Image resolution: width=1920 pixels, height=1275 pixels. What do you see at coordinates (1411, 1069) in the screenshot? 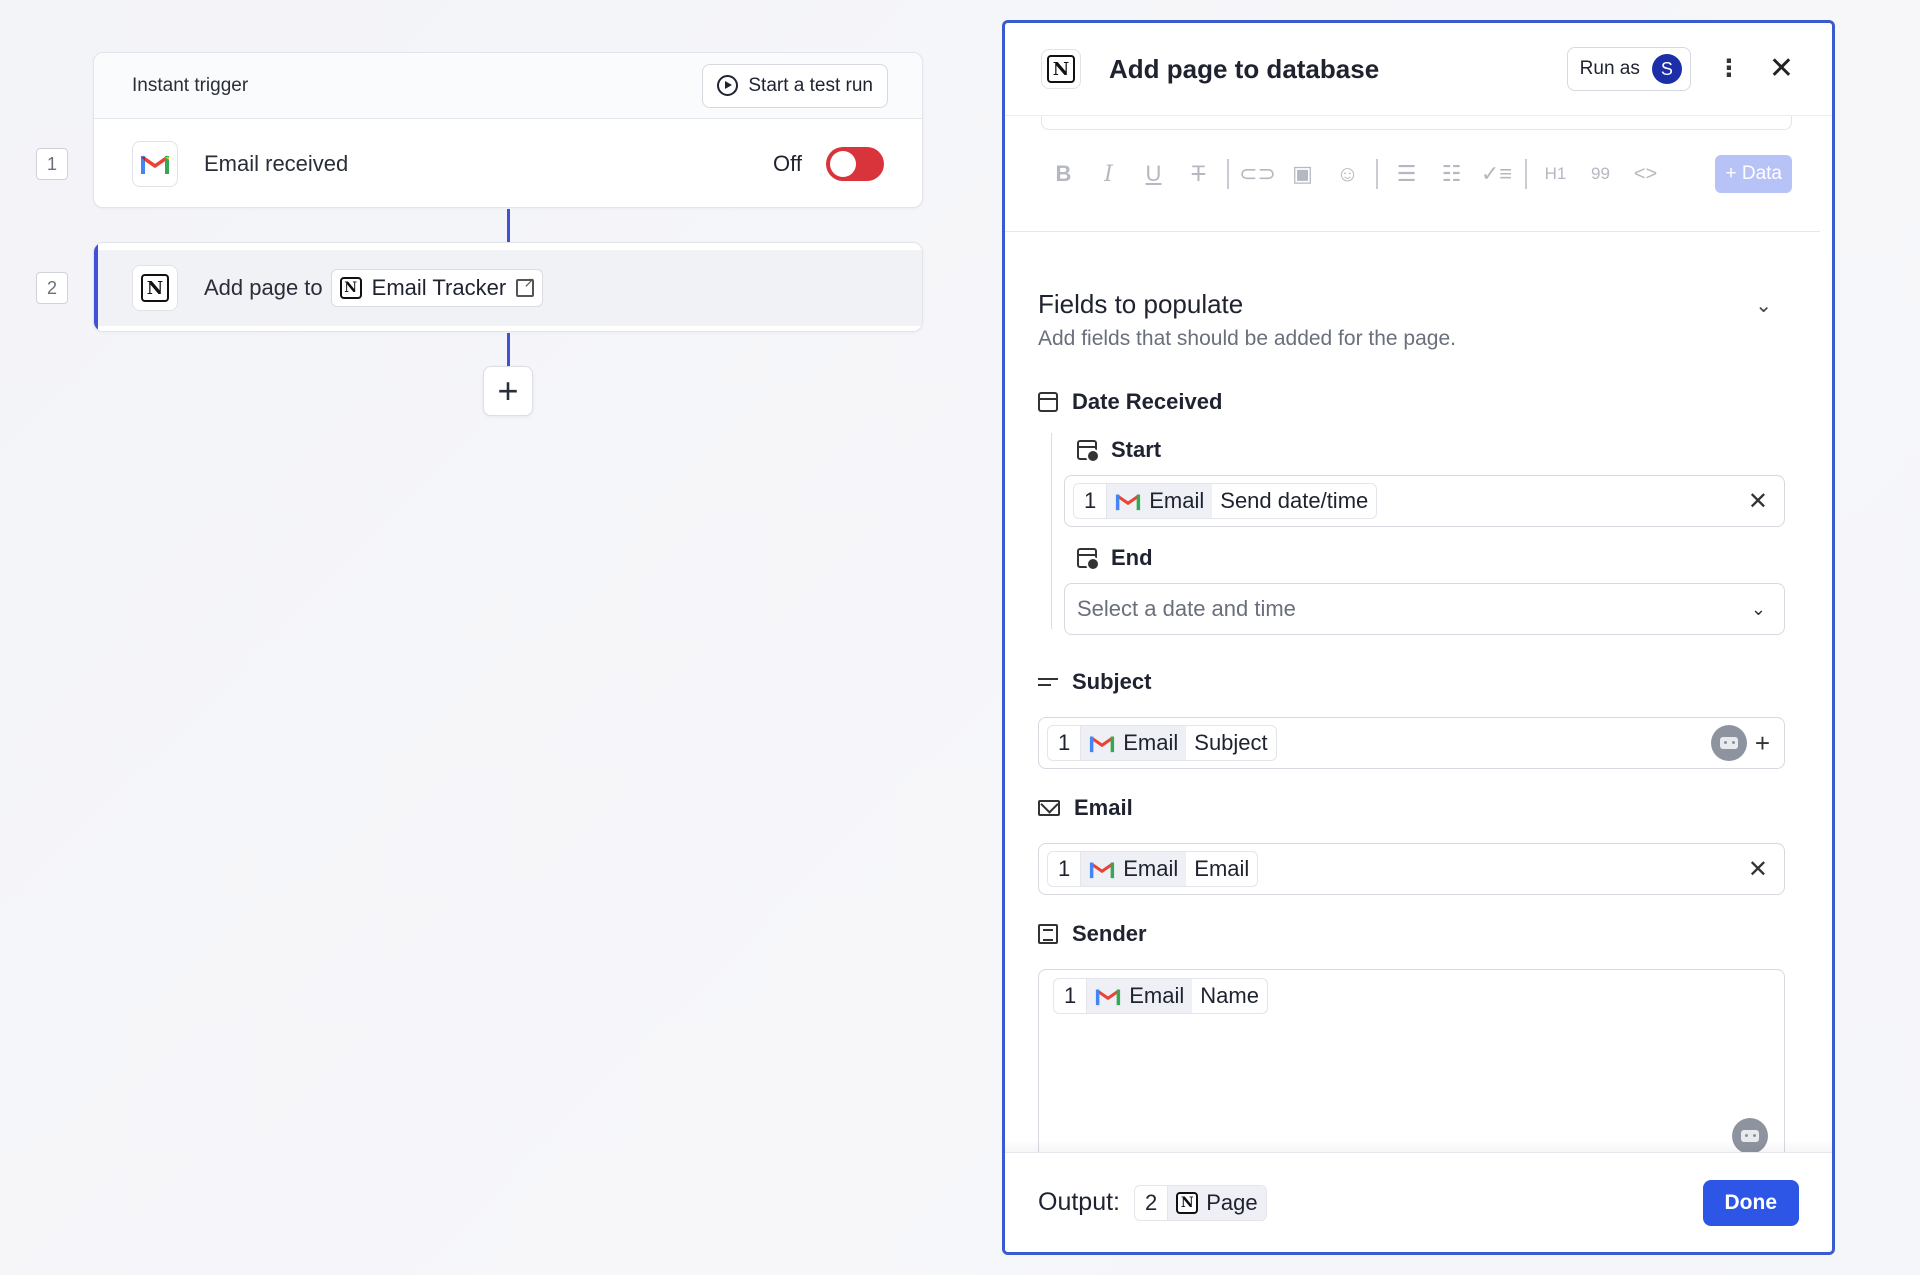
I see `sender-field: 1 Email Name` at bounding box center [1411, 1069].